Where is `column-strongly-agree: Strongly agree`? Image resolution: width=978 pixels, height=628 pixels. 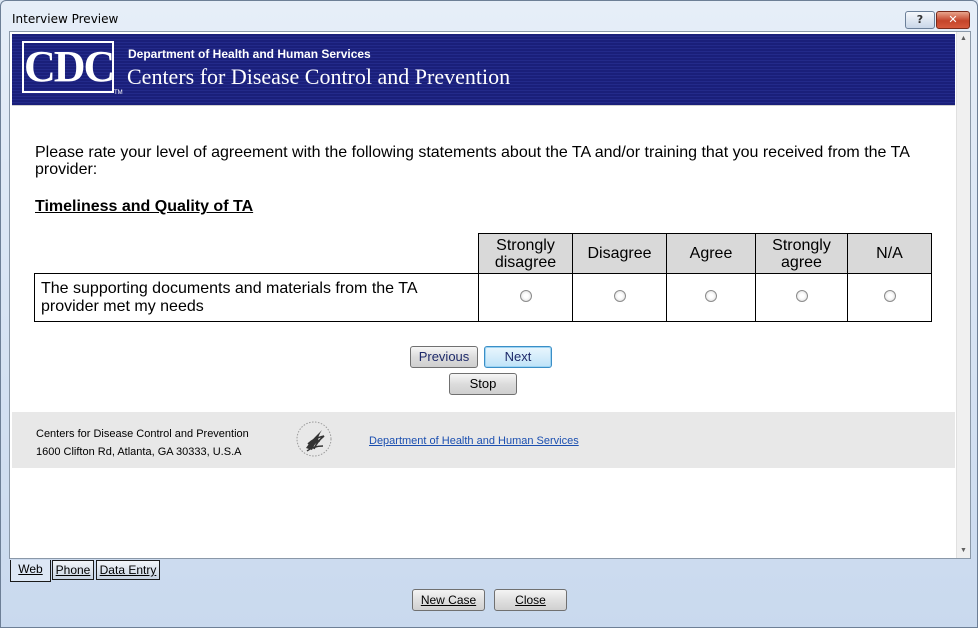
column-strongly-agree: Strongly agree is located at coordinates (801, 253).